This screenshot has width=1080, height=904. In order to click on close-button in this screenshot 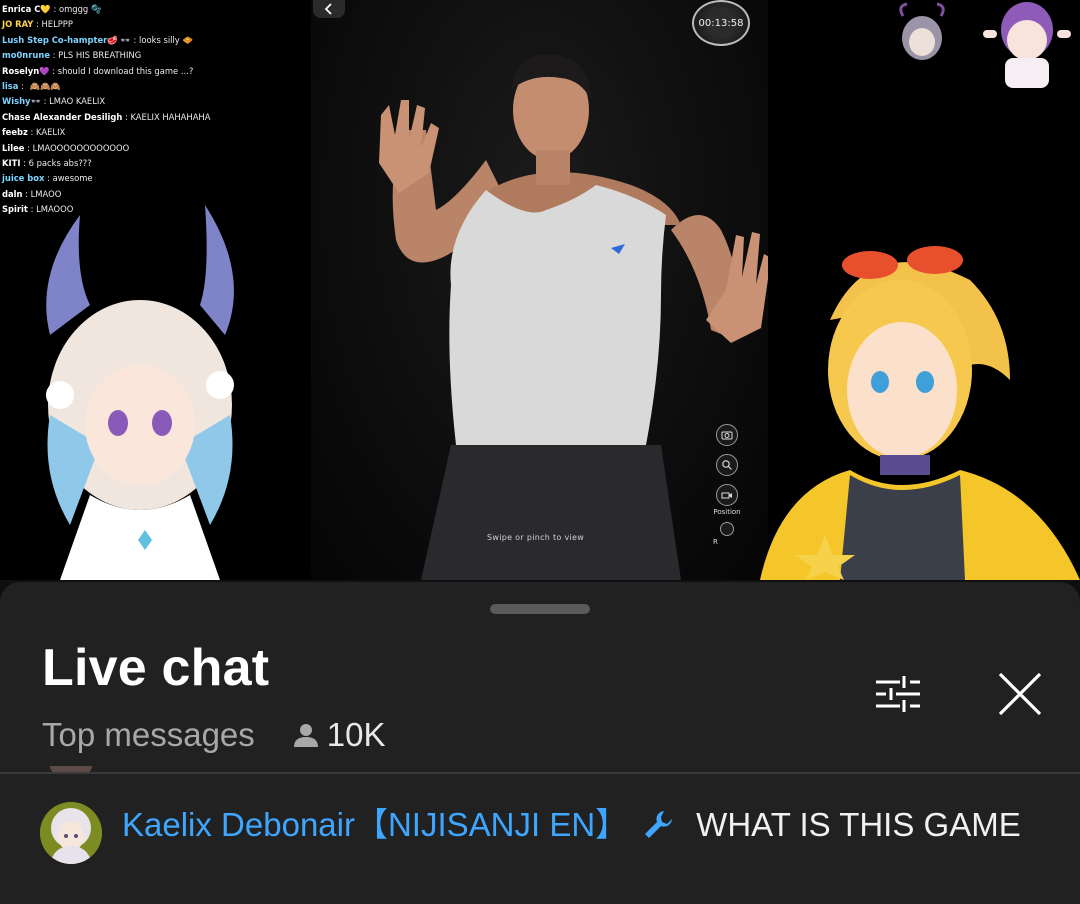, I will do `click(1020, 694)`.